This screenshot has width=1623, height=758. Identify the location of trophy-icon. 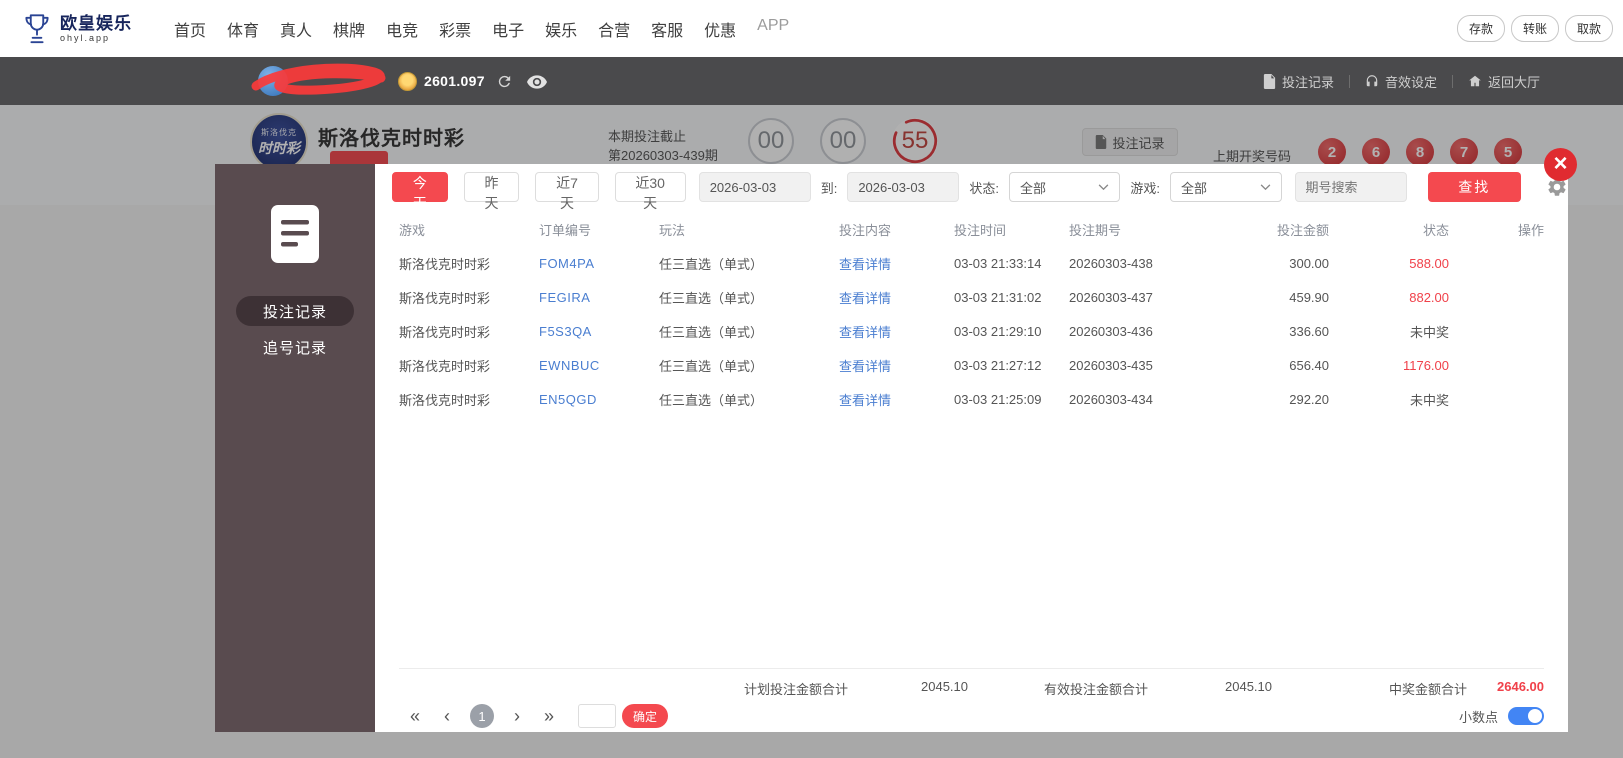
(37, 29).